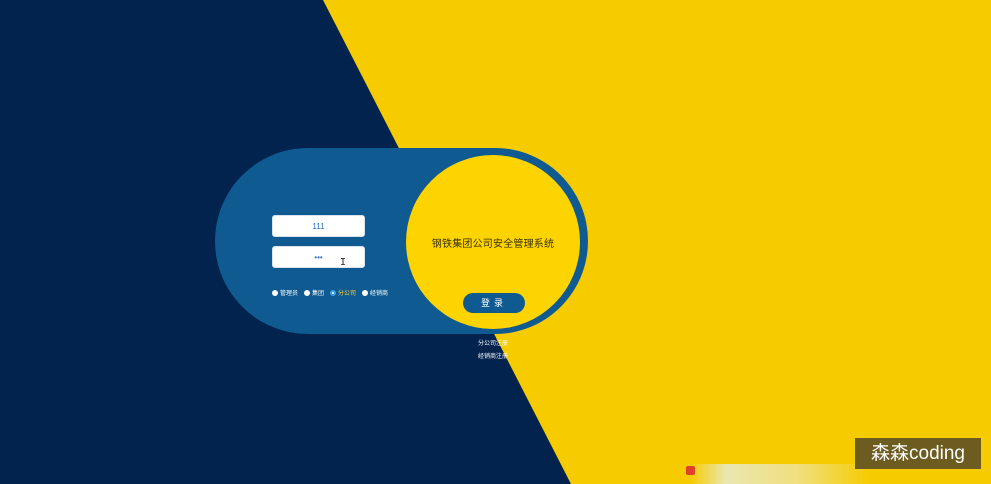 The image size is (991, 484). Describe the element at coordinates (347, 294) in the screenshot. I see `role-label: 分公司` at that location.